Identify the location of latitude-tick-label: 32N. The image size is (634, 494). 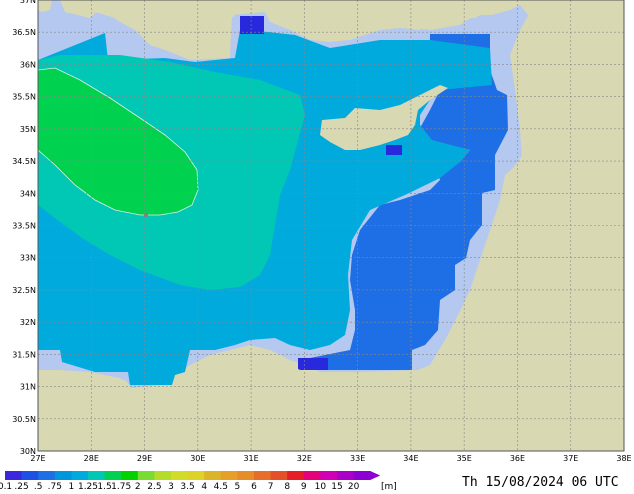
(28, 322).